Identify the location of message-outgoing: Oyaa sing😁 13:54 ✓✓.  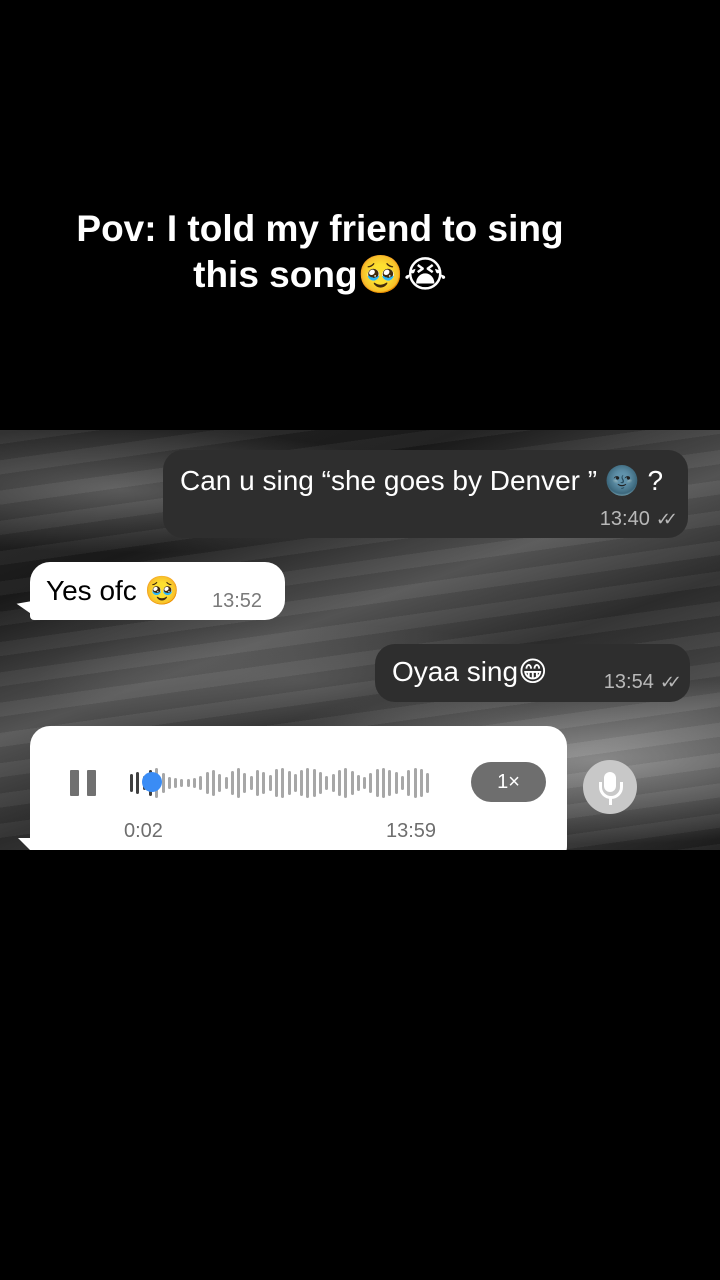
(532, 673).